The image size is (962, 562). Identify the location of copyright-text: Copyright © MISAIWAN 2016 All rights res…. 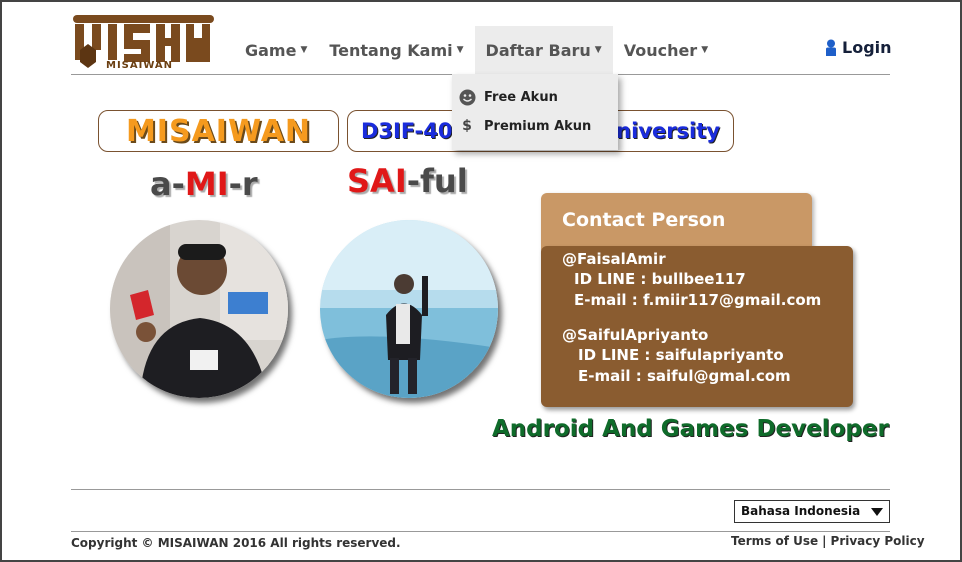
(236, 543).